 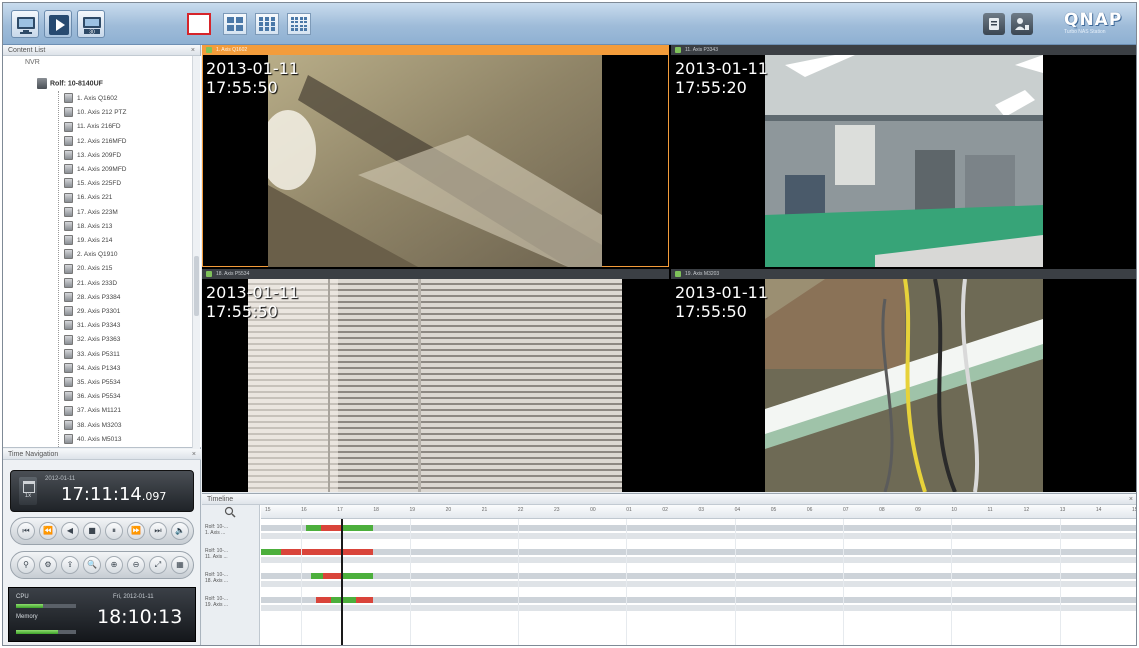 What do you see at coordinates (235, 24) in the screenshot?
I see `layout-2x2-button` at bounding box center [235, 24].